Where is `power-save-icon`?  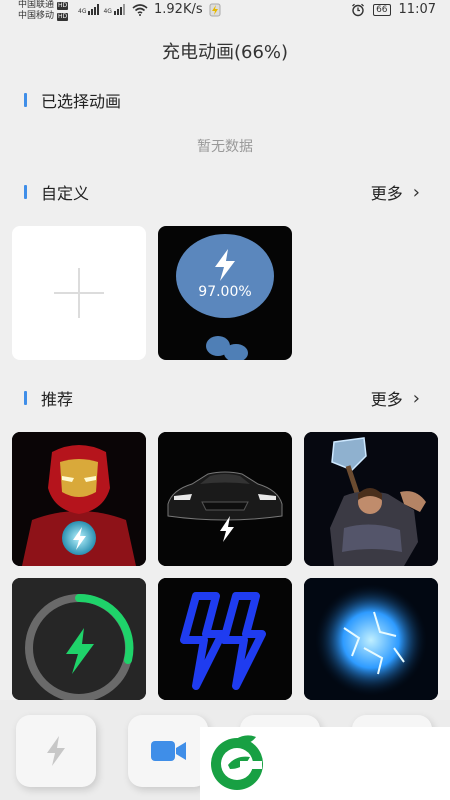 power-save-icon is located at coordinates (215, 9).